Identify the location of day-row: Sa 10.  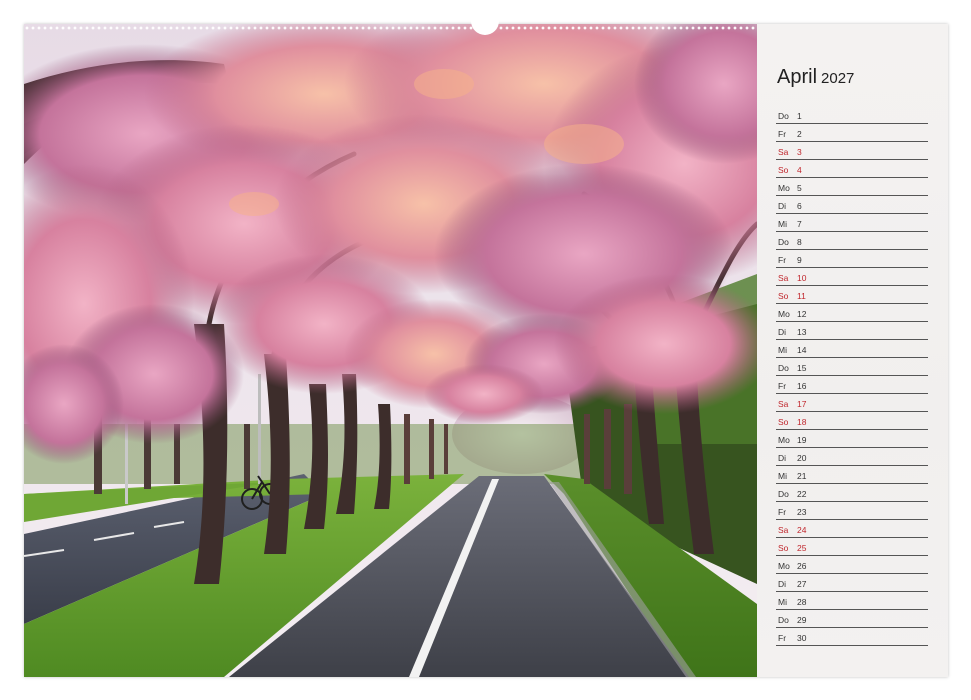
(852, 277).